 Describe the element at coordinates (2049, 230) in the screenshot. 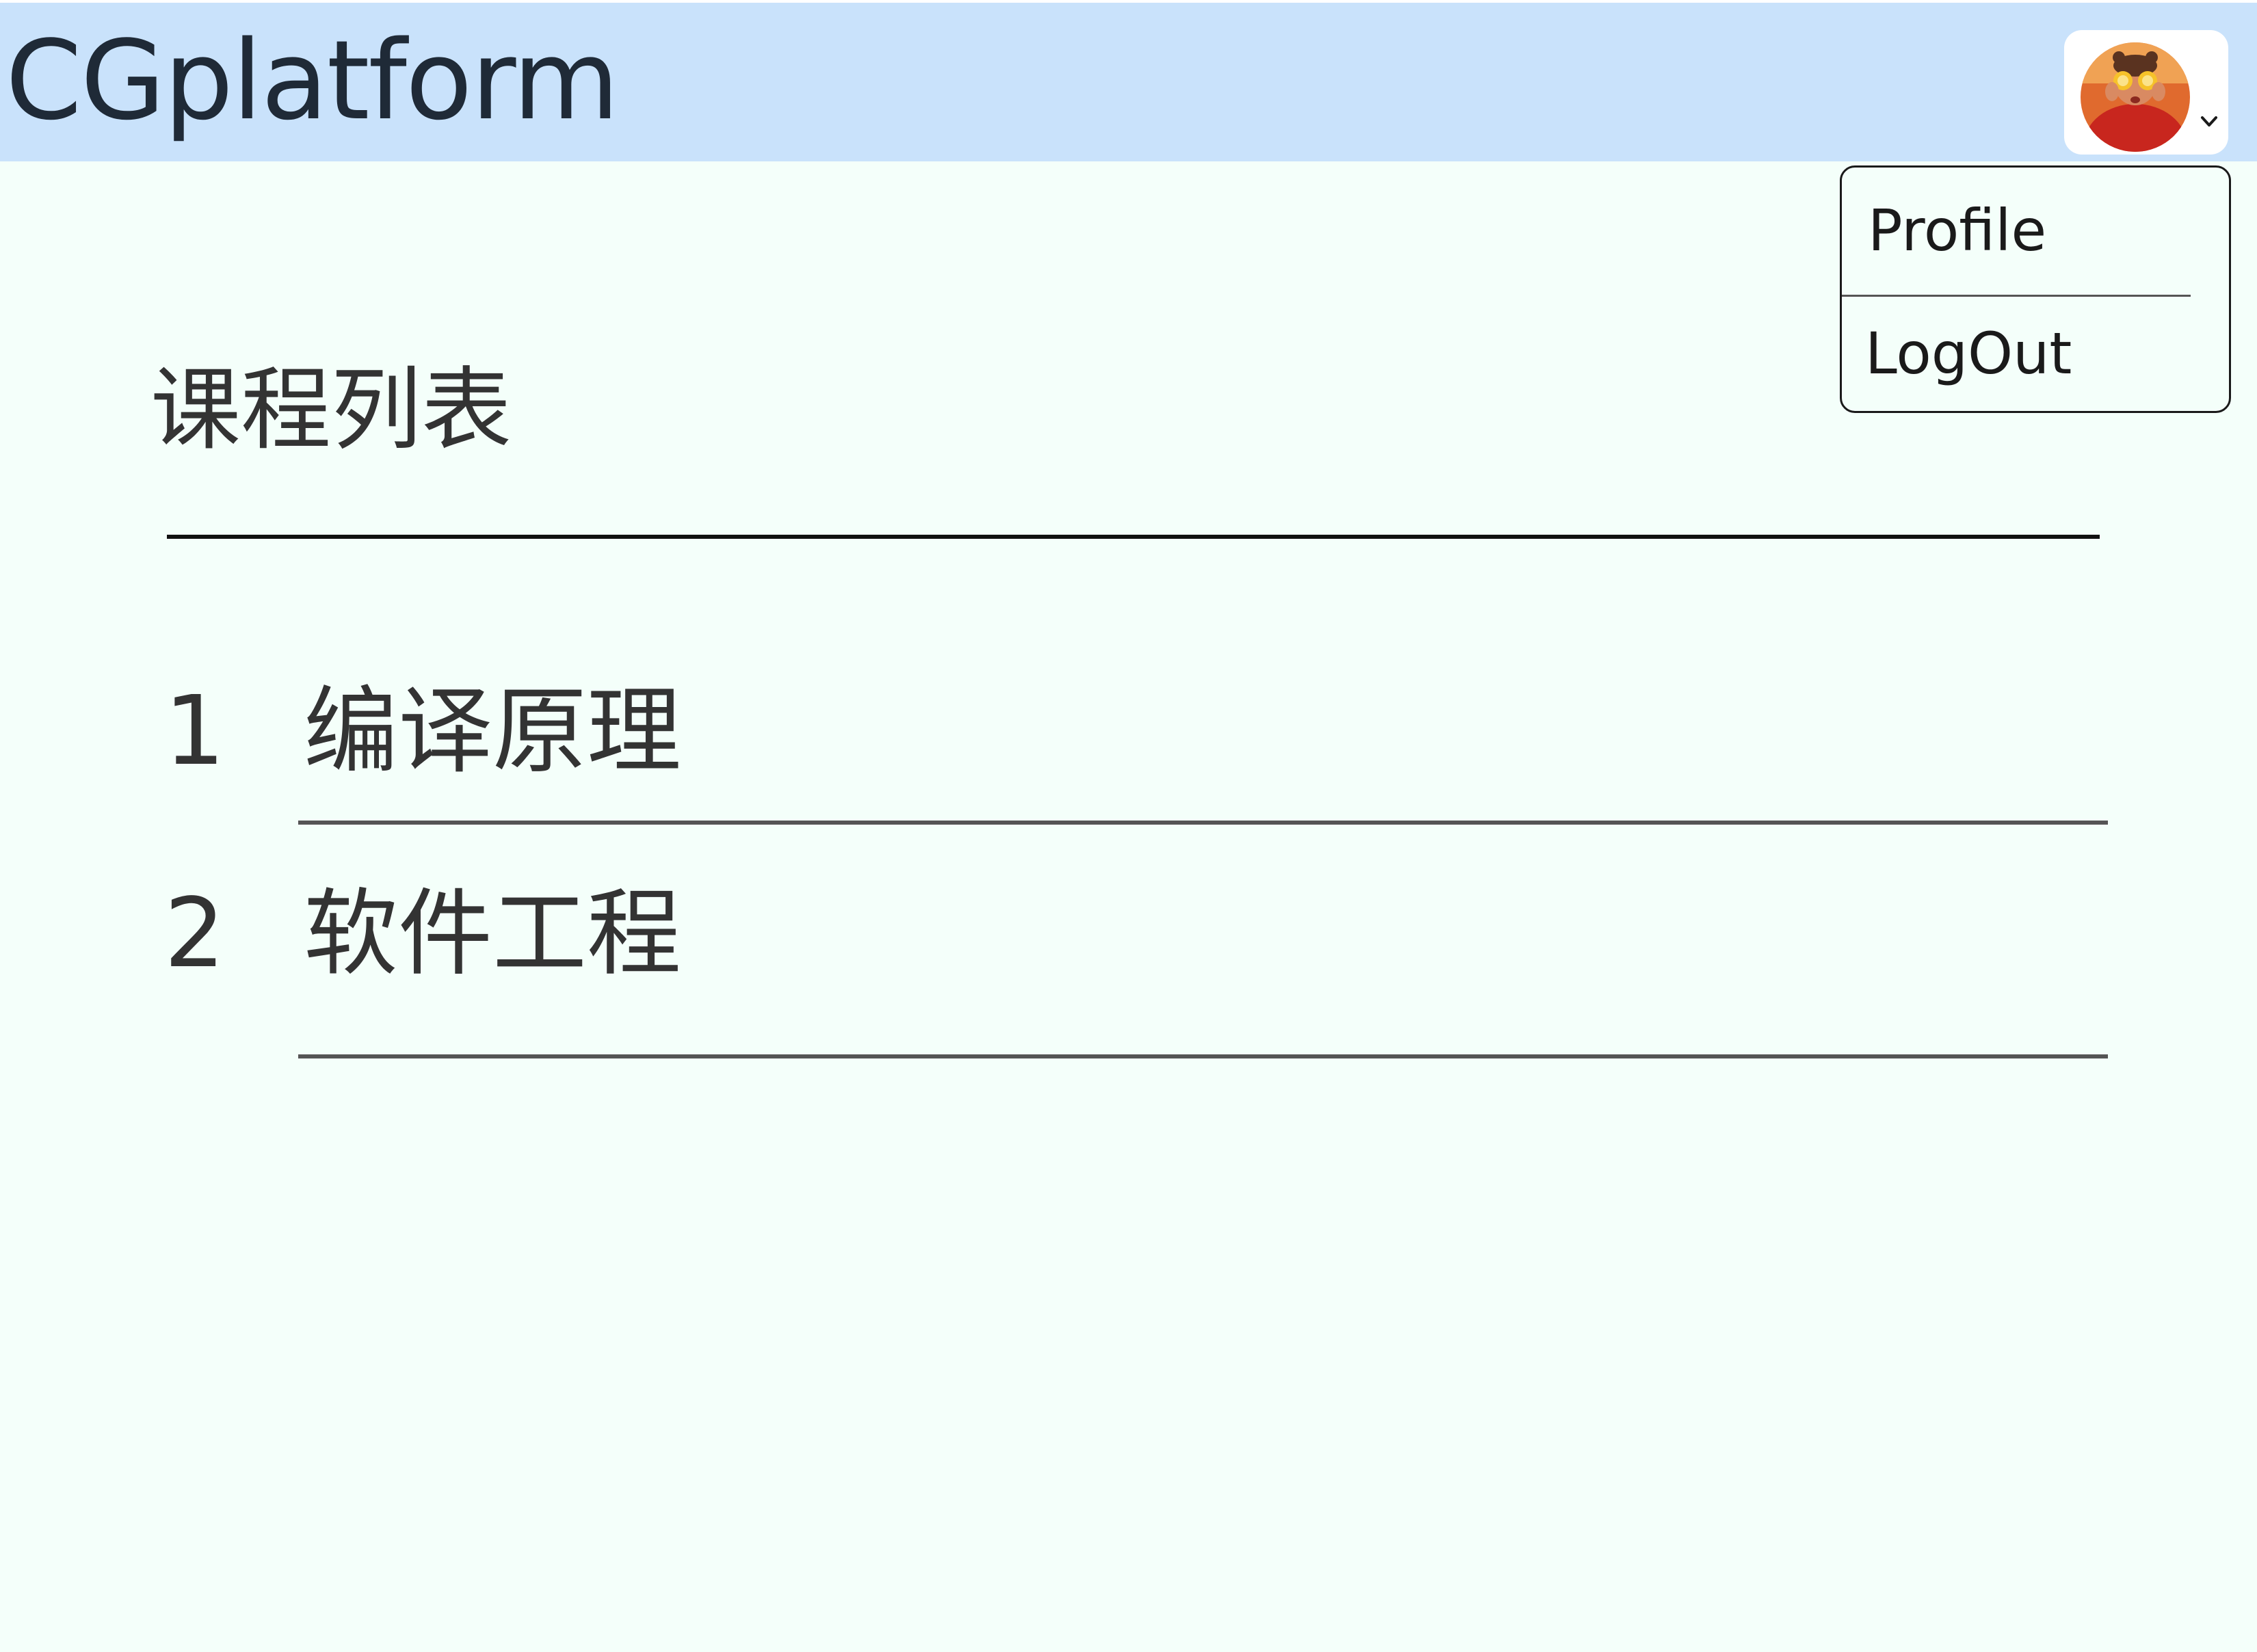

I see `menu-item-profile: Profile` at that location.